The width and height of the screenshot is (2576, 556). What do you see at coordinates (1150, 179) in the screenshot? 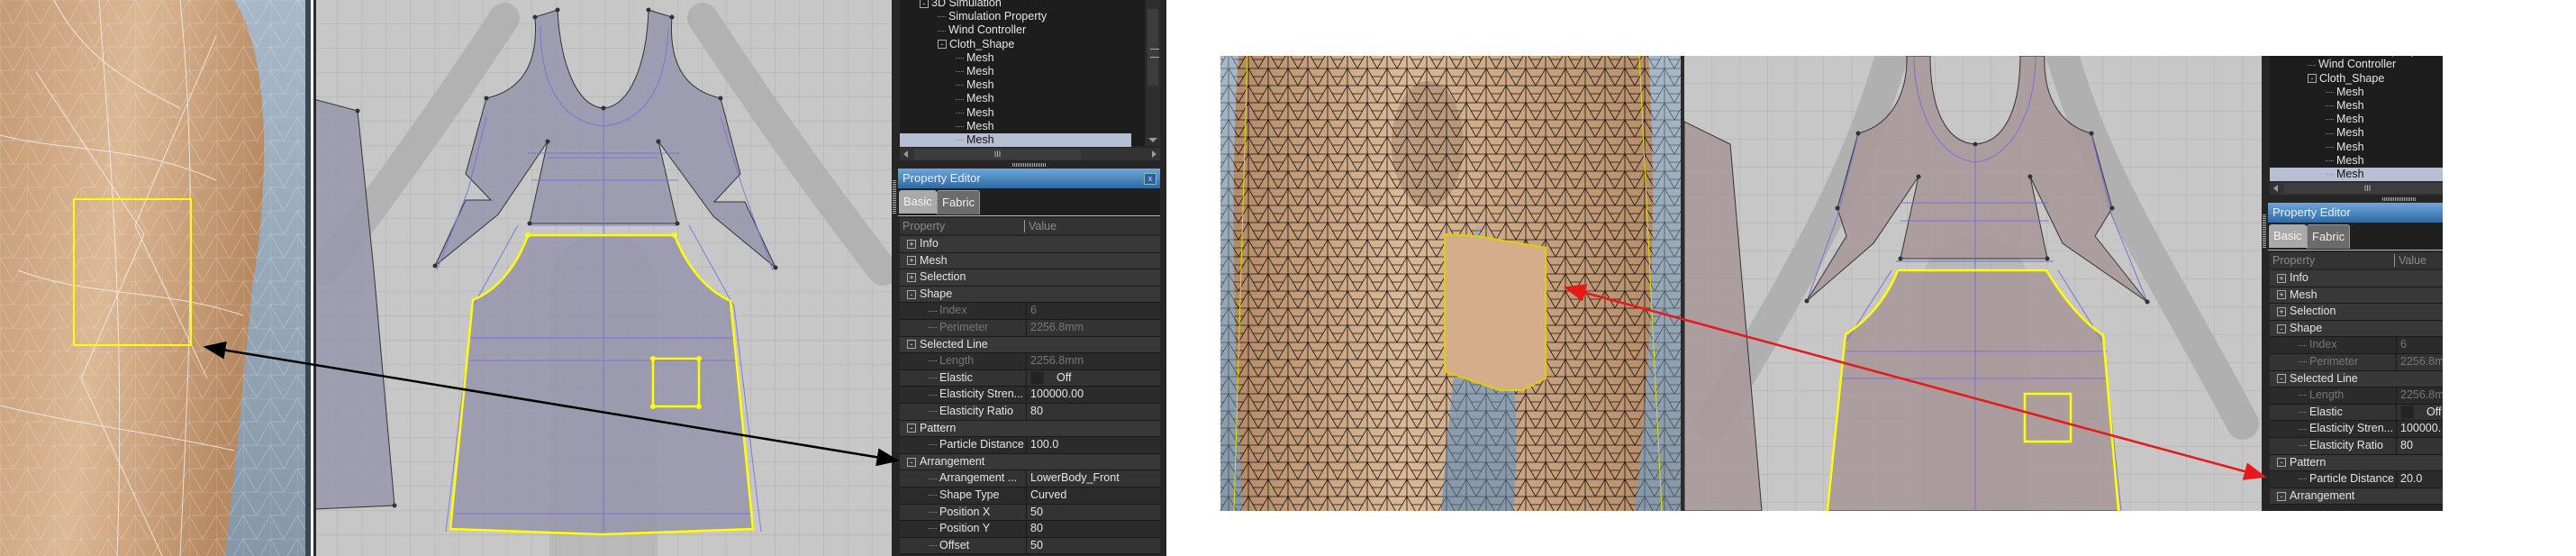
I see `close-icon: x` at bounding box center [1150, 179].